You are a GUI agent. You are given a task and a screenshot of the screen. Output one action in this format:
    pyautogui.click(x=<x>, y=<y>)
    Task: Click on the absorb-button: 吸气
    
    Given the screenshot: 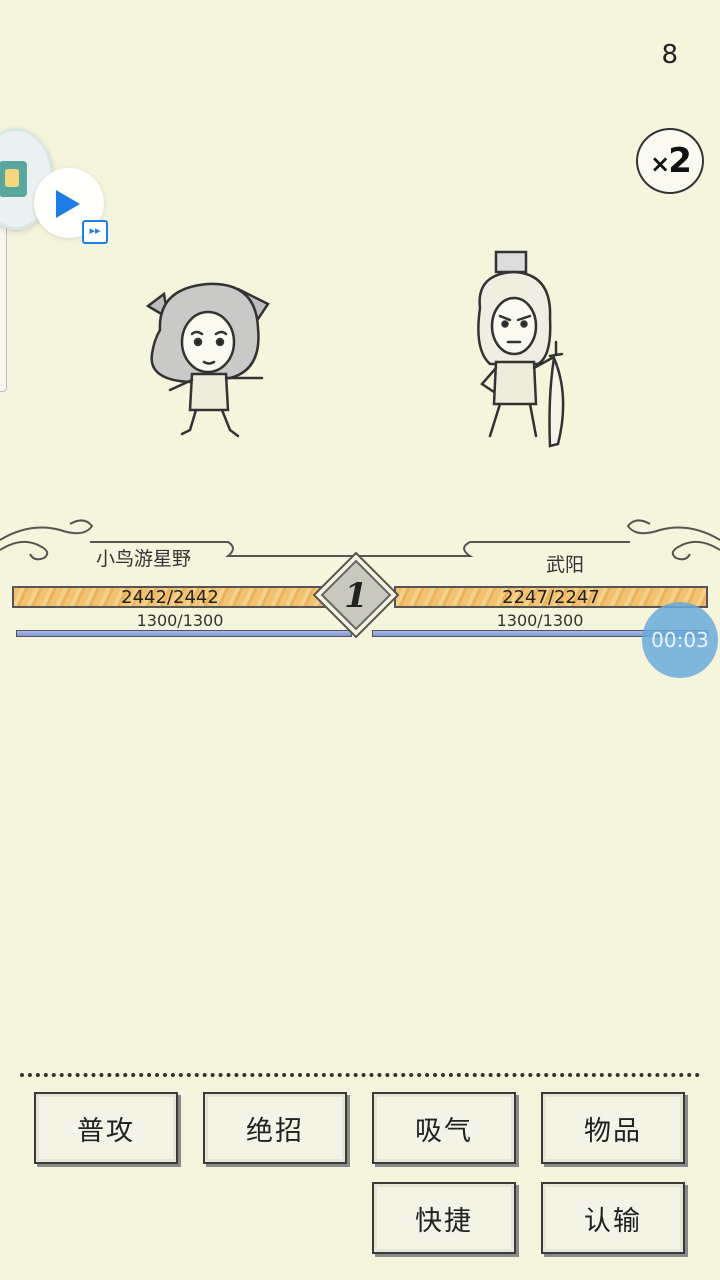 What is the action you would take?
    pyautogui.click(x=444, y=1128)
    